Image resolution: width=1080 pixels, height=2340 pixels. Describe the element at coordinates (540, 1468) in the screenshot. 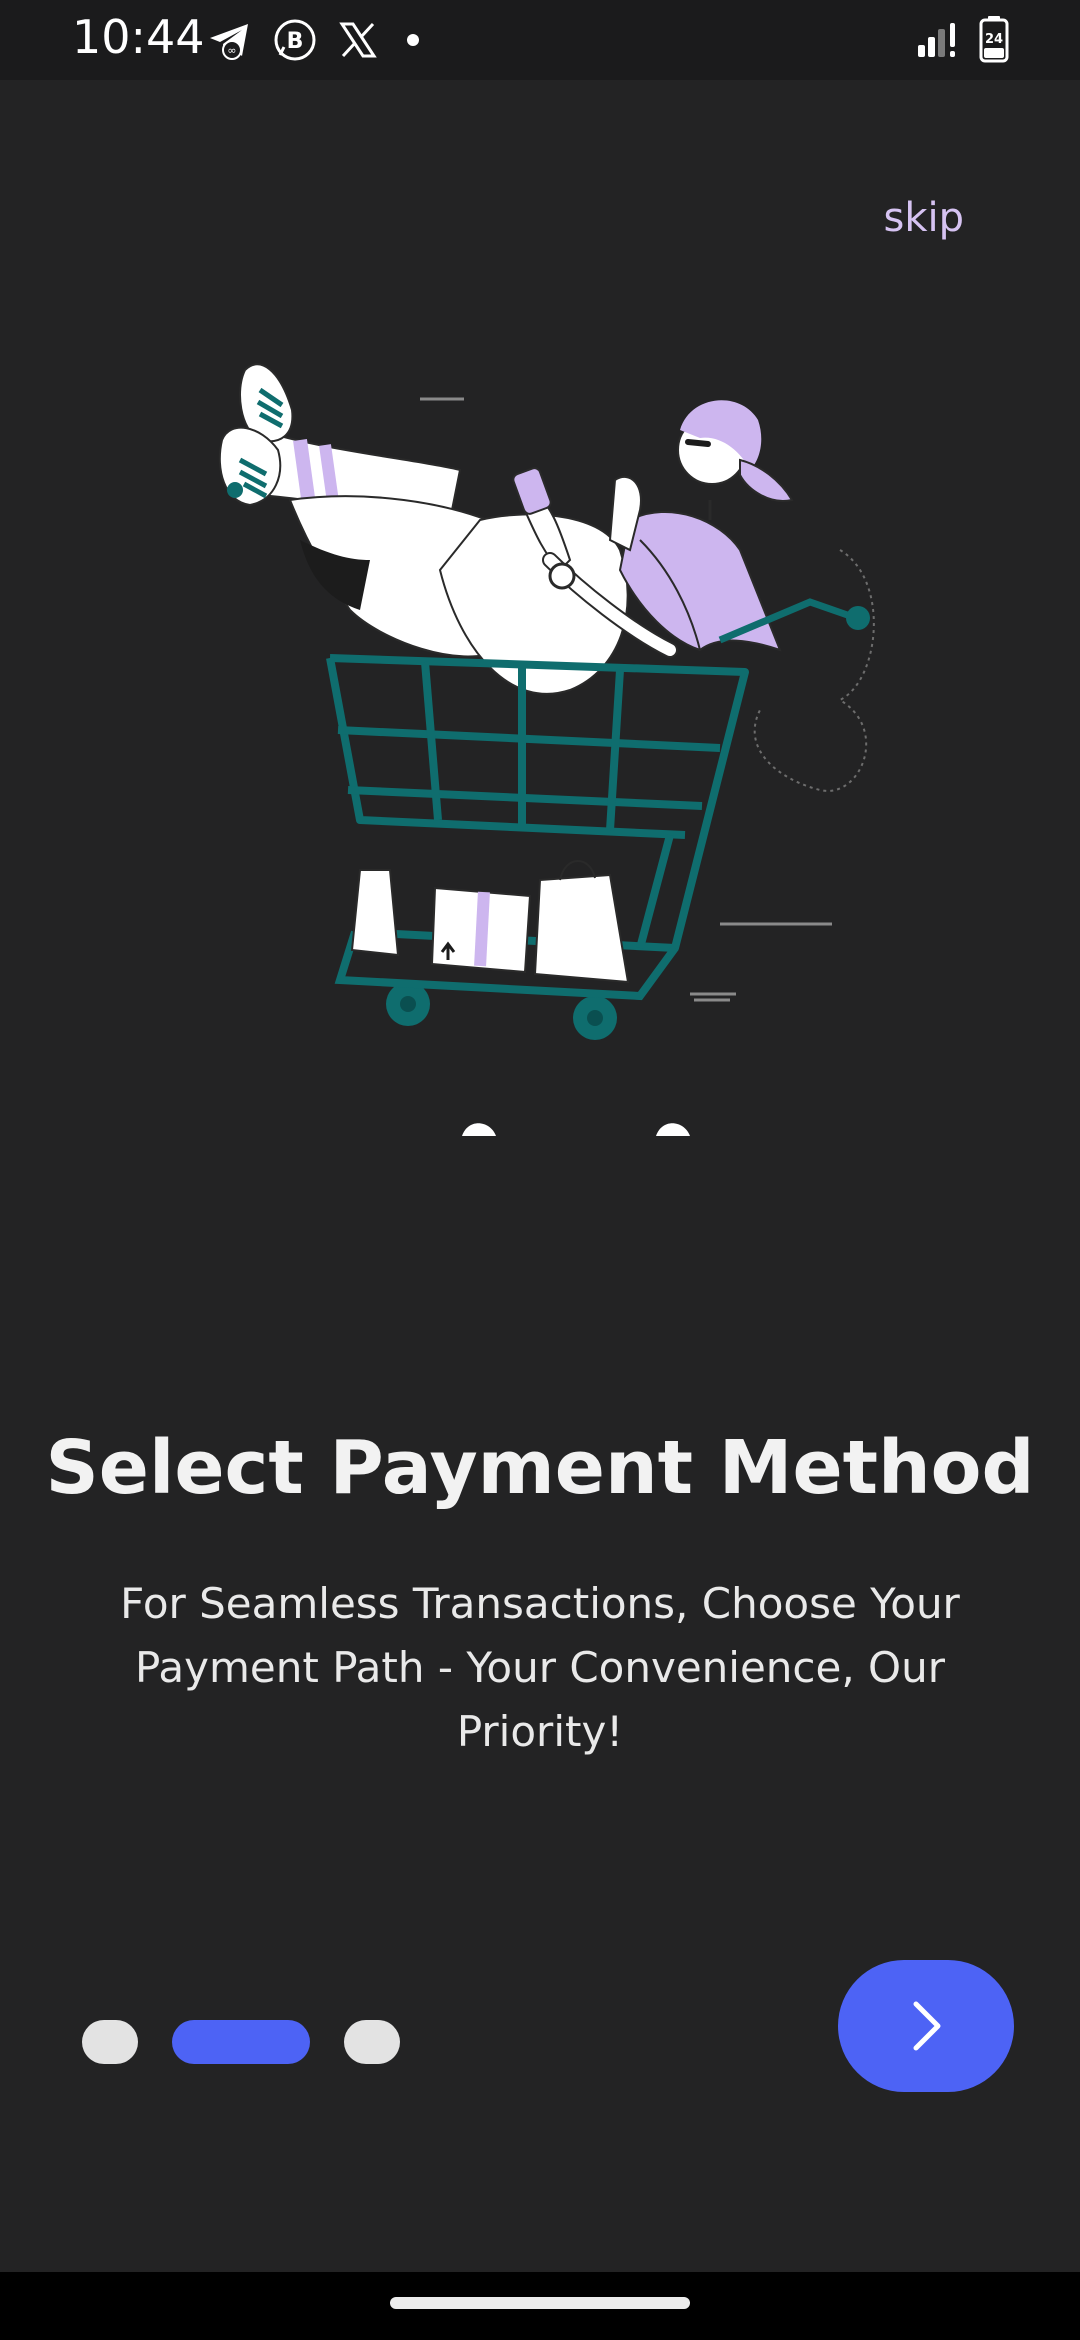

I see `page-title: Select Payment Method` at that location.